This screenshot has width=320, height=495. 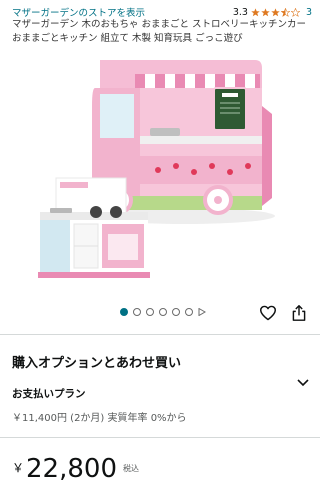 What do you see at coordinates (299, 313) in the screenshot?
I see `share-icon` at bounding box center [299, 313].